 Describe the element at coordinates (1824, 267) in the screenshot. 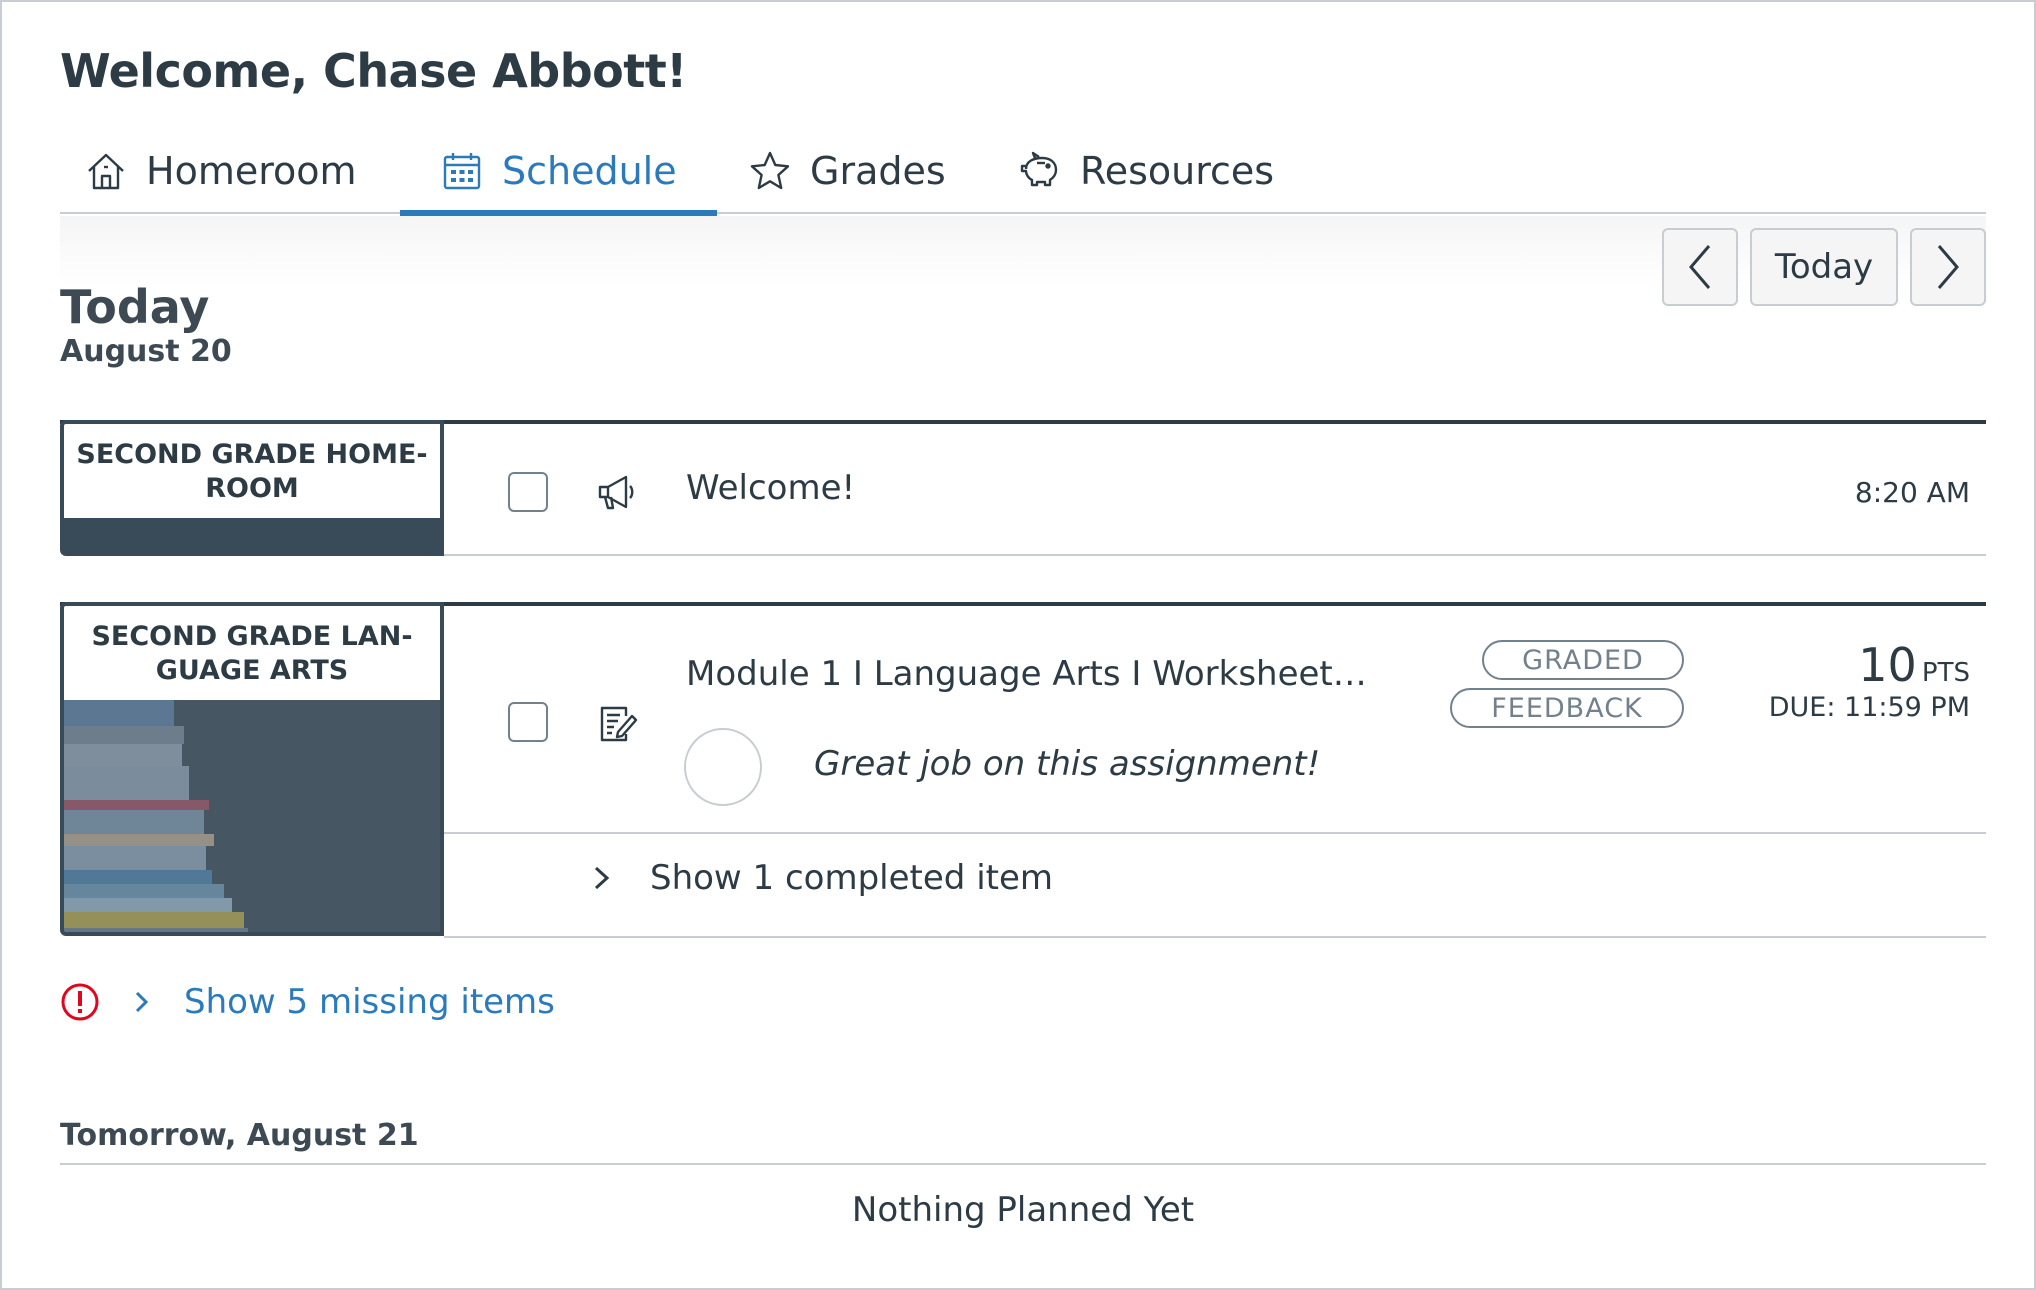

I see `today-button: Today` at that location.